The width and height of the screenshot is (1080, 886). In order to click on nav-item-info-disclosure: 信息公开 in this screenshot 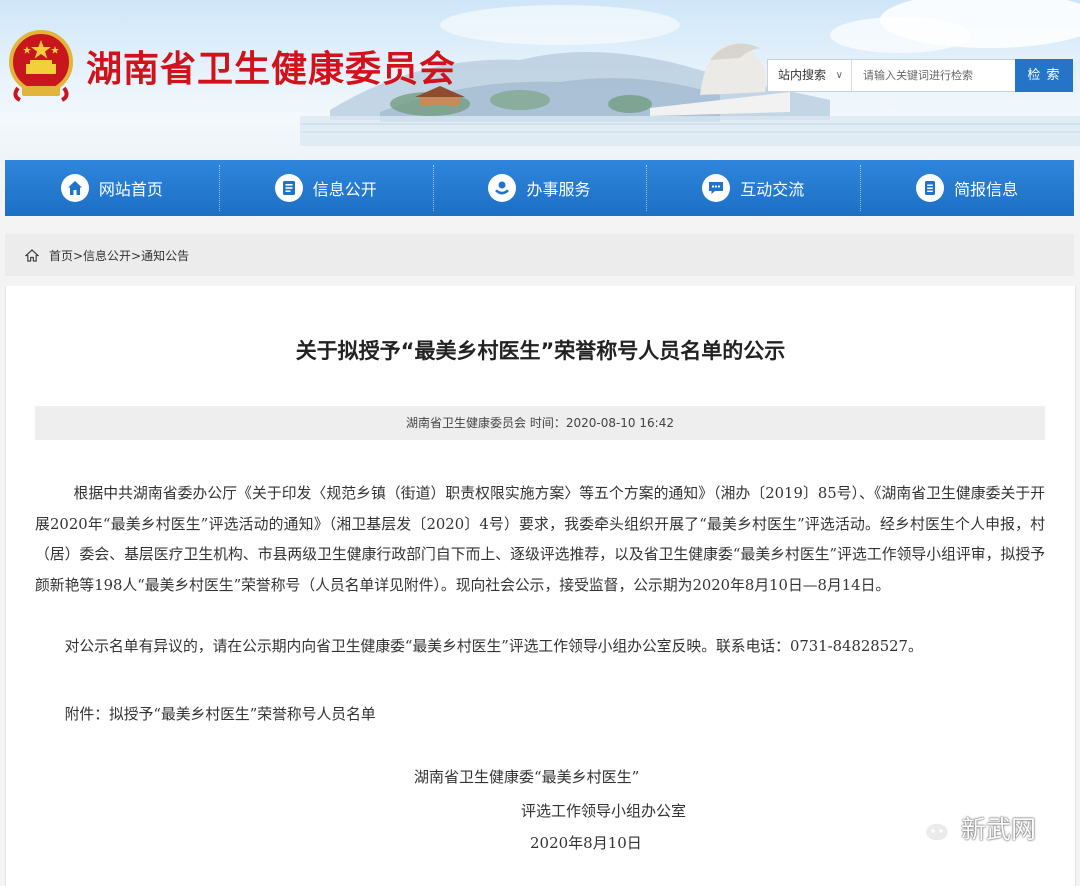, I will do `click(325, 188)`.